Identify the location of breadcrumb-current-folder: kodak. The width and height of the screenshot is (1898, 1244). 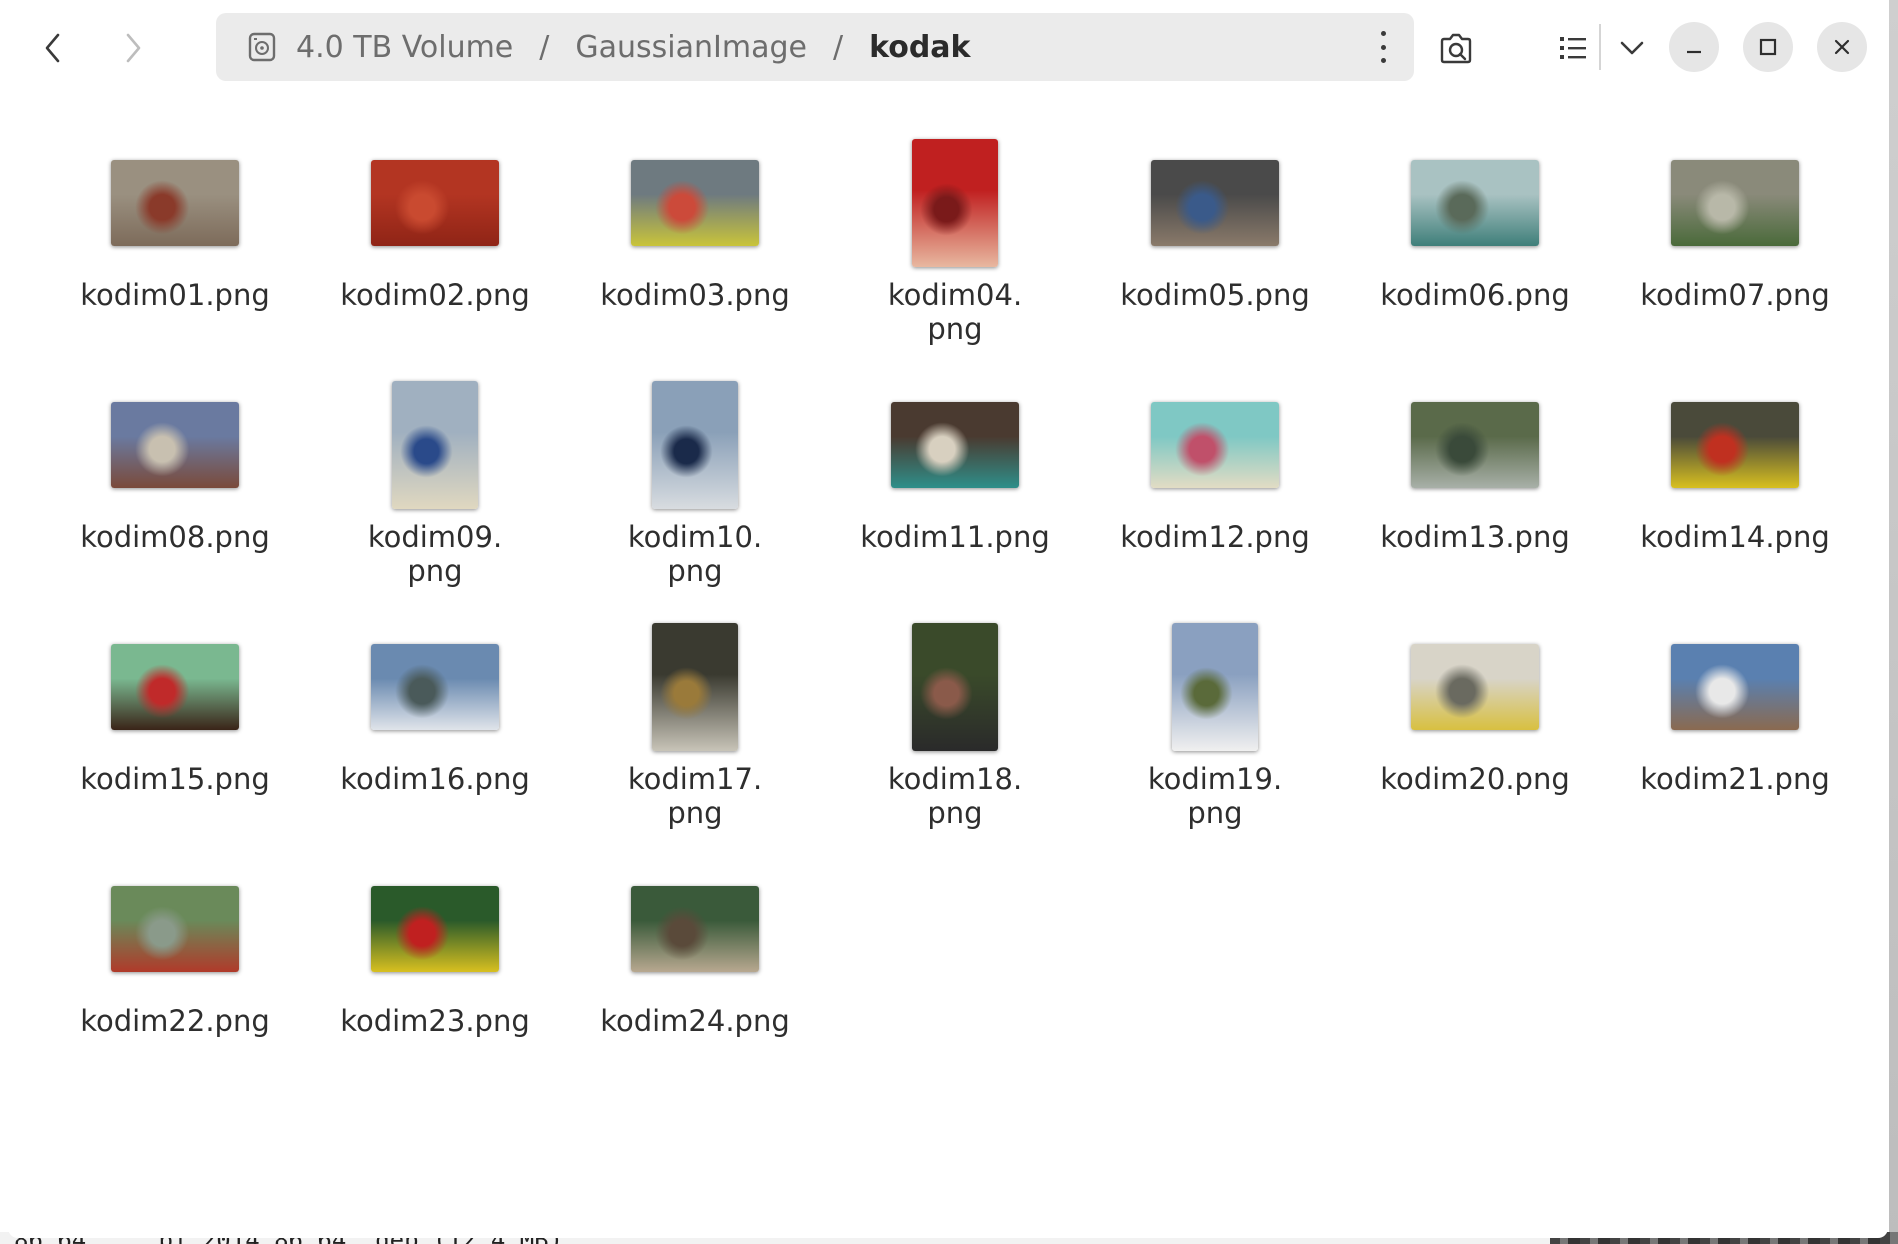
(919, 47).